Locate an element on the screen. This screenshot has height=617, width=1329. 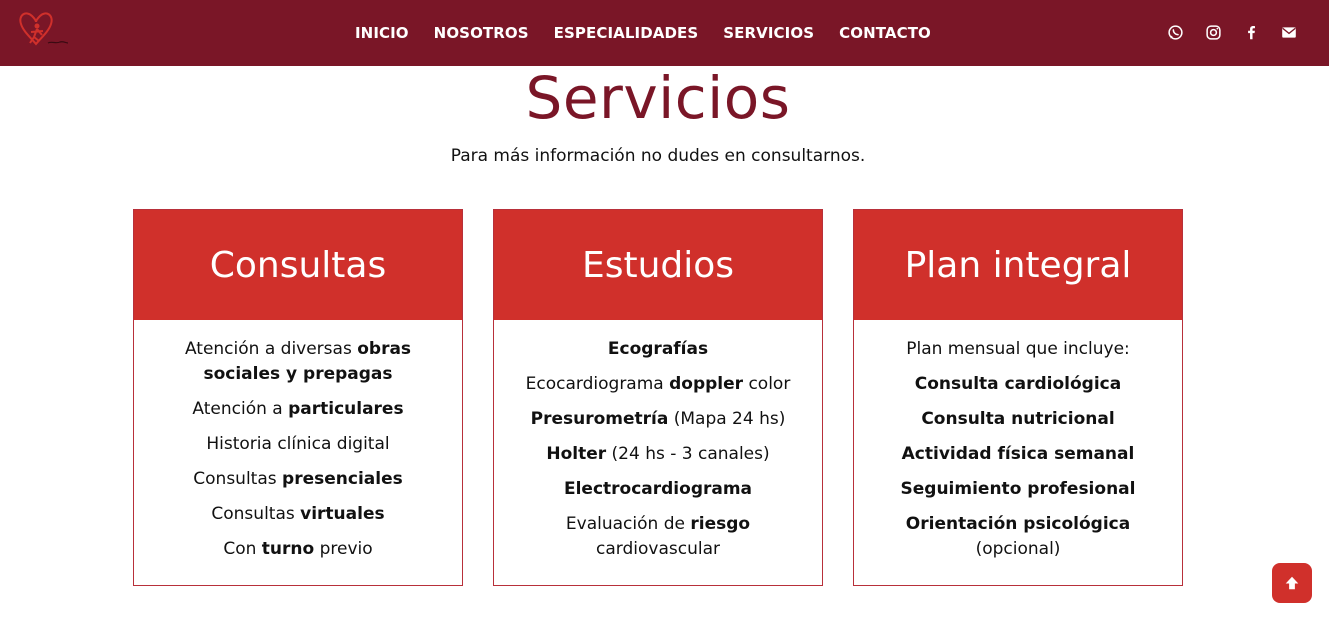
scroll-to-top-button is located at coordinates (1292, 583).